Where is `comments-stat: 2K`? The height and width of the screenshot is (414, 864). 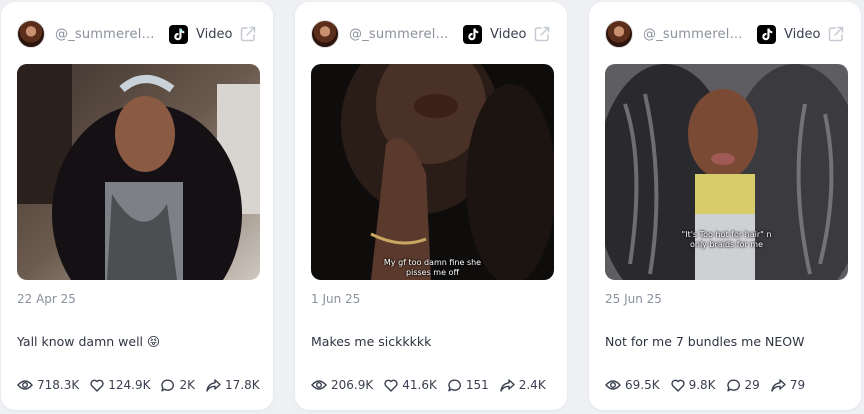
comments-stat: 2K is located at coordinates (178, 385).